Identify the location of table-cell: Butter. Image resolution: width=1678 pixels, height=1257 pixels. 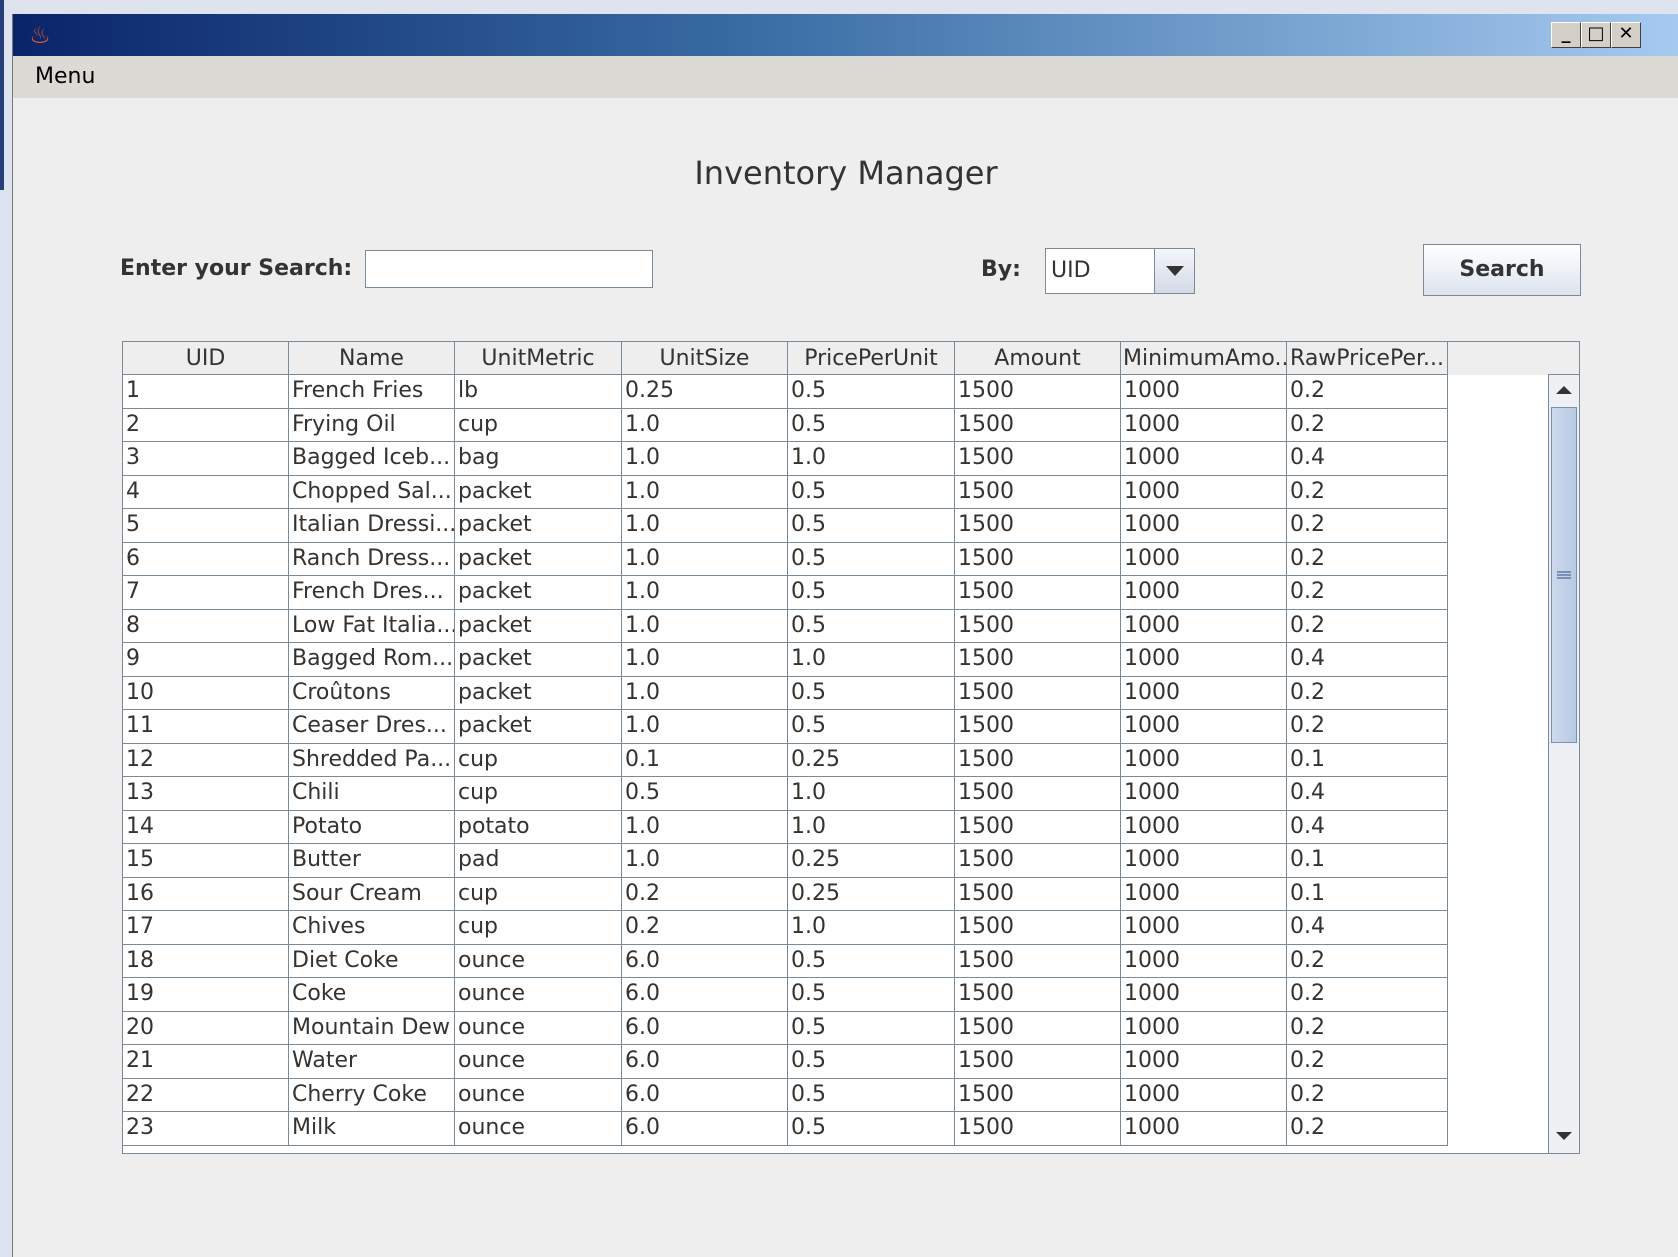
(372, 861).